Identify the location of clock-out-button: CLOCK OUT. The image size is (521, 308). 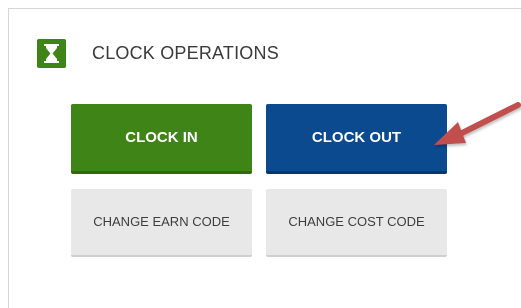
(356, 139).